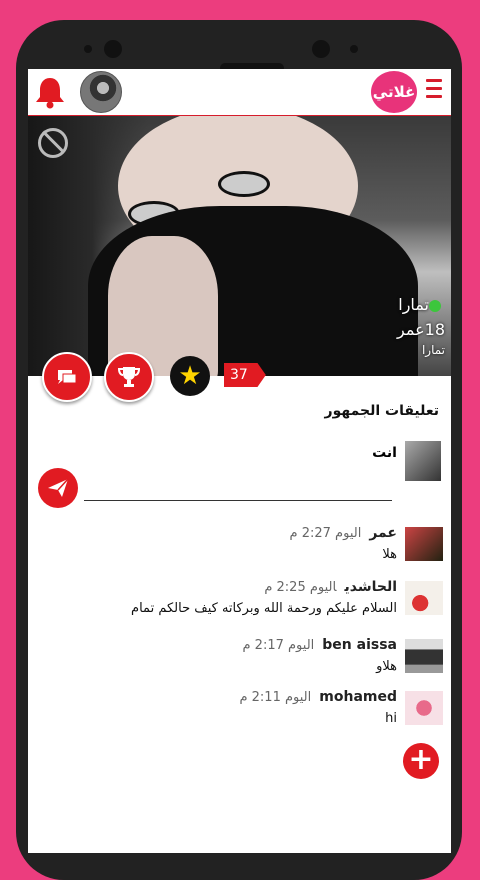 This screenshot has height=880, width=480. I want to click on chat-icon, so click(67, 377).